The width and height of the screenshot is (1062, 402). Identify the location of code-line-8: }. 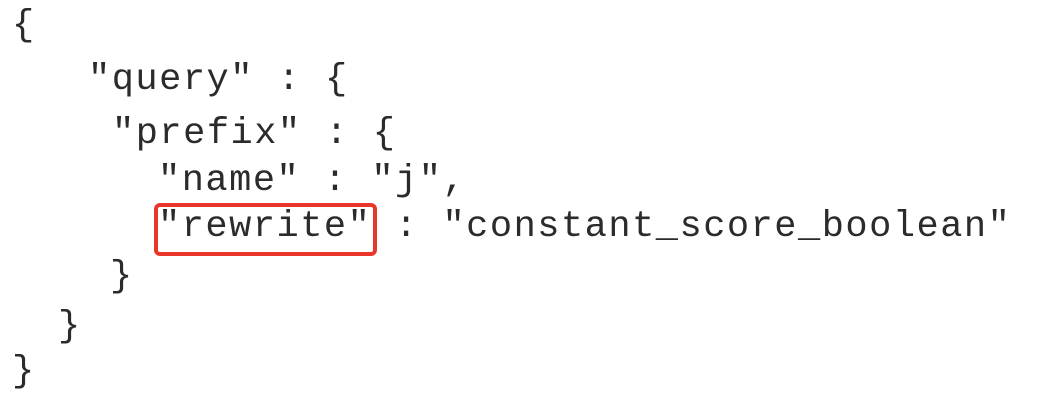
(24, 372).